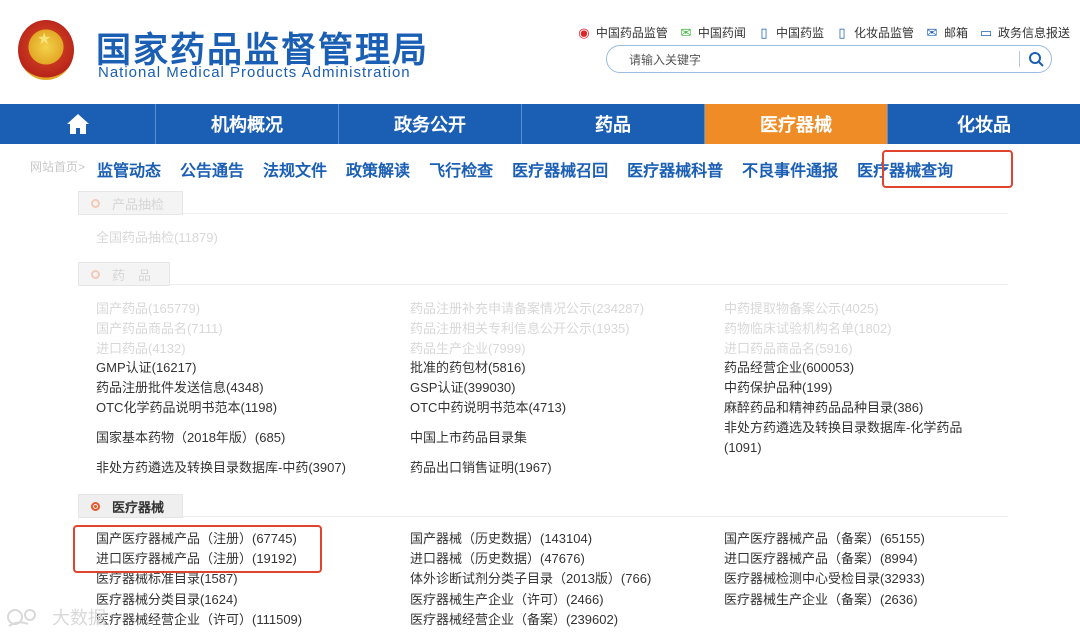 The width and height of the screenshot is (1080, 638). Describe the element at coordinates (799, 33) in the screenshot. I see `top-link-label: 中国药监` at that location.